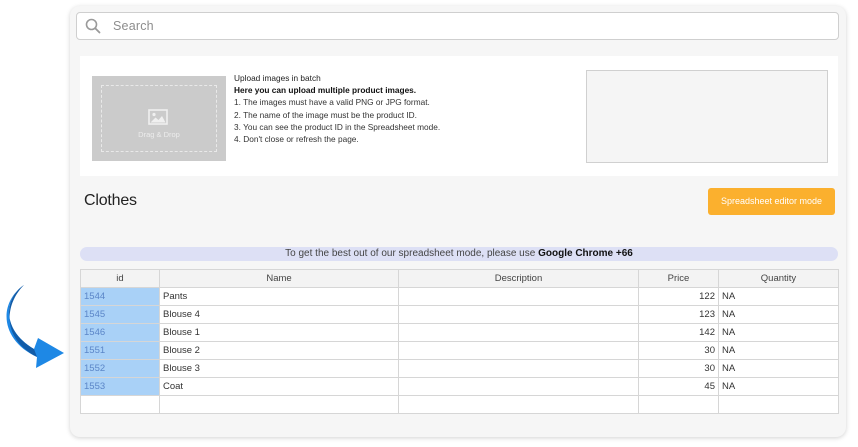  Describe the element at coordinates (778, 404) in the screenshot. I see `quantity-cell` at that location.